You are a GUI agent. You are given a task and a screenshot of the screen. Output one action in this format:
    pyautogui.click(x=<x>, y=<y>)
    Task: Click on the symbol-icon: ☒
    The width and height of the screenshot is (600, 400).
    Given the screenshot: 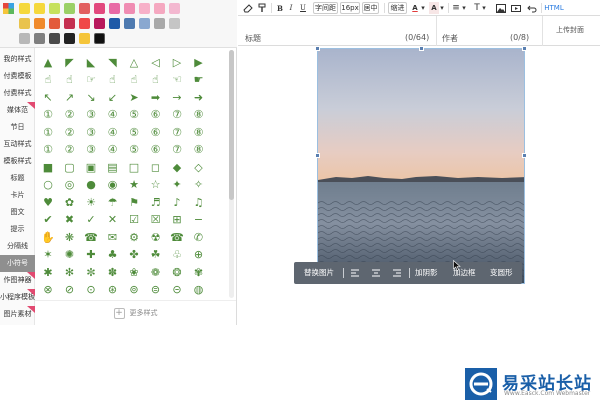 What is the action you would take?
    pyautogui.click(x=156, y=220)
    